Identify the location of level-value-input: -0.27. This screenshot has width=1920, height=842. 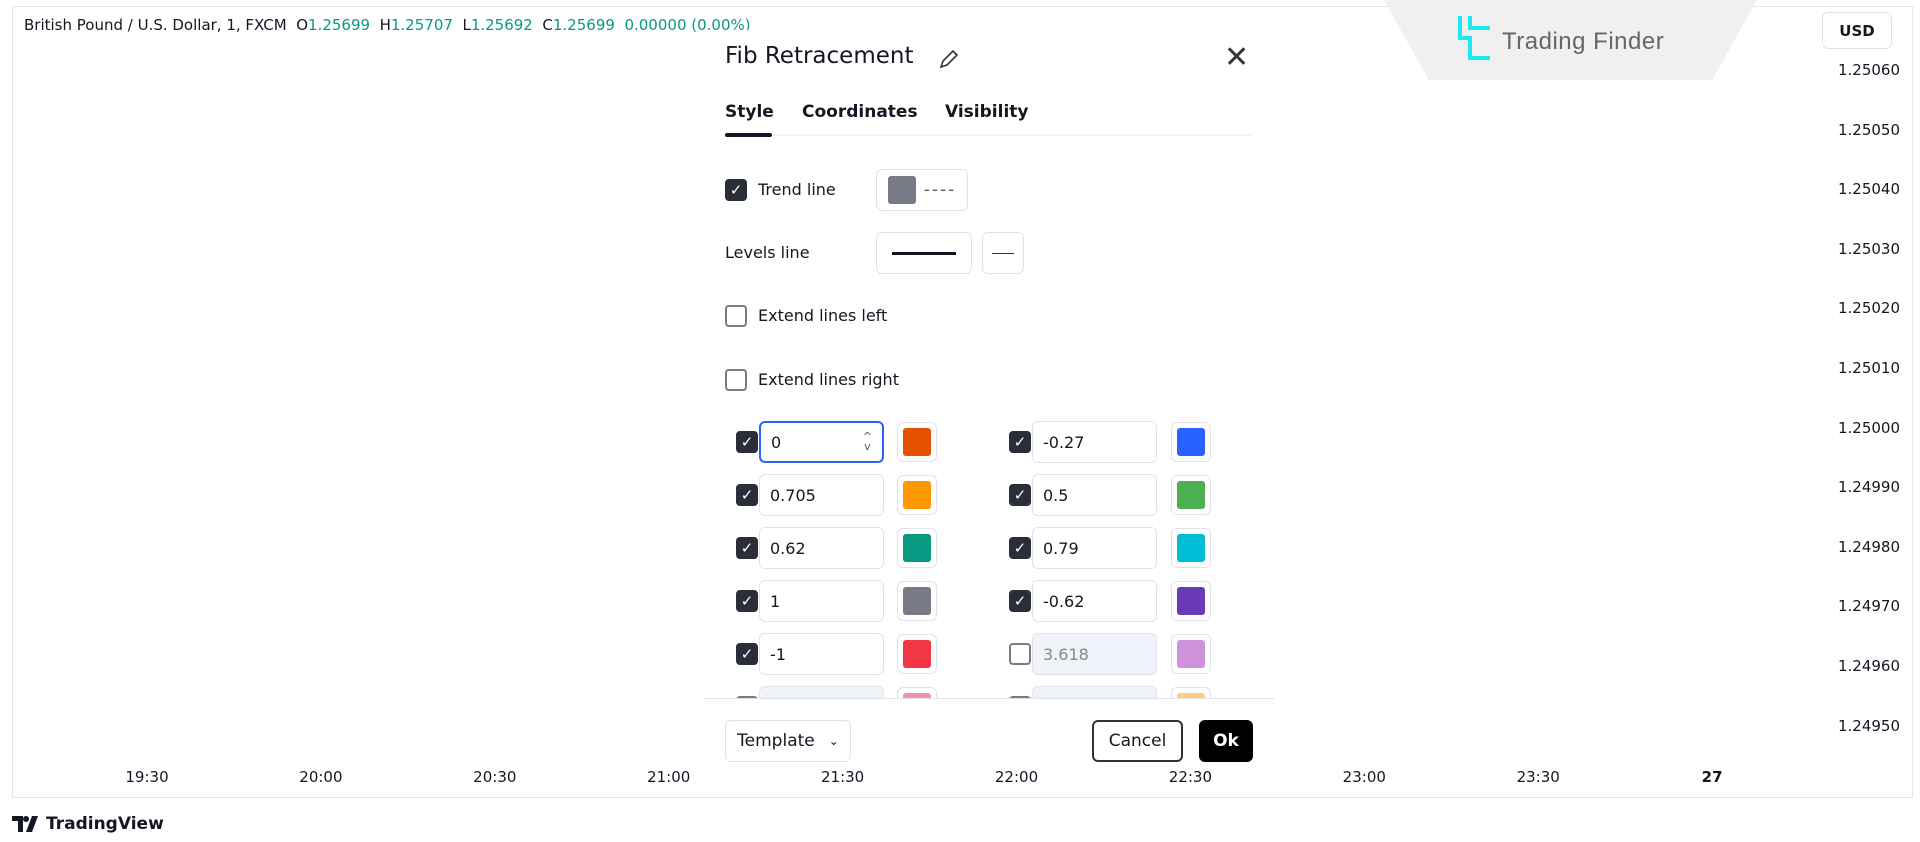
(1094, 442).